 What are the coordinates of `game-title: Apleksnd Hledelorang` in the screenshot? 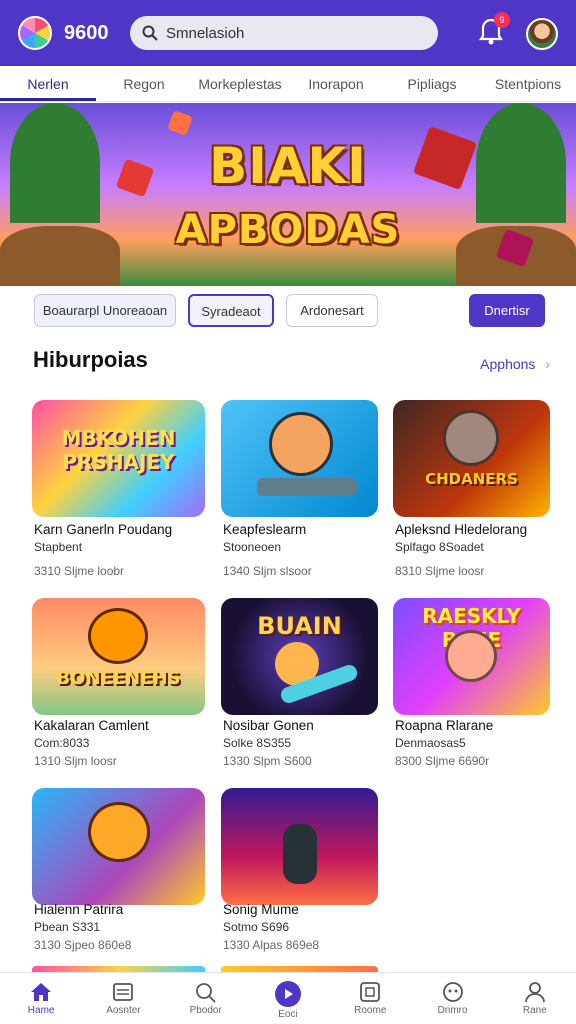 It's located at (461, 529).